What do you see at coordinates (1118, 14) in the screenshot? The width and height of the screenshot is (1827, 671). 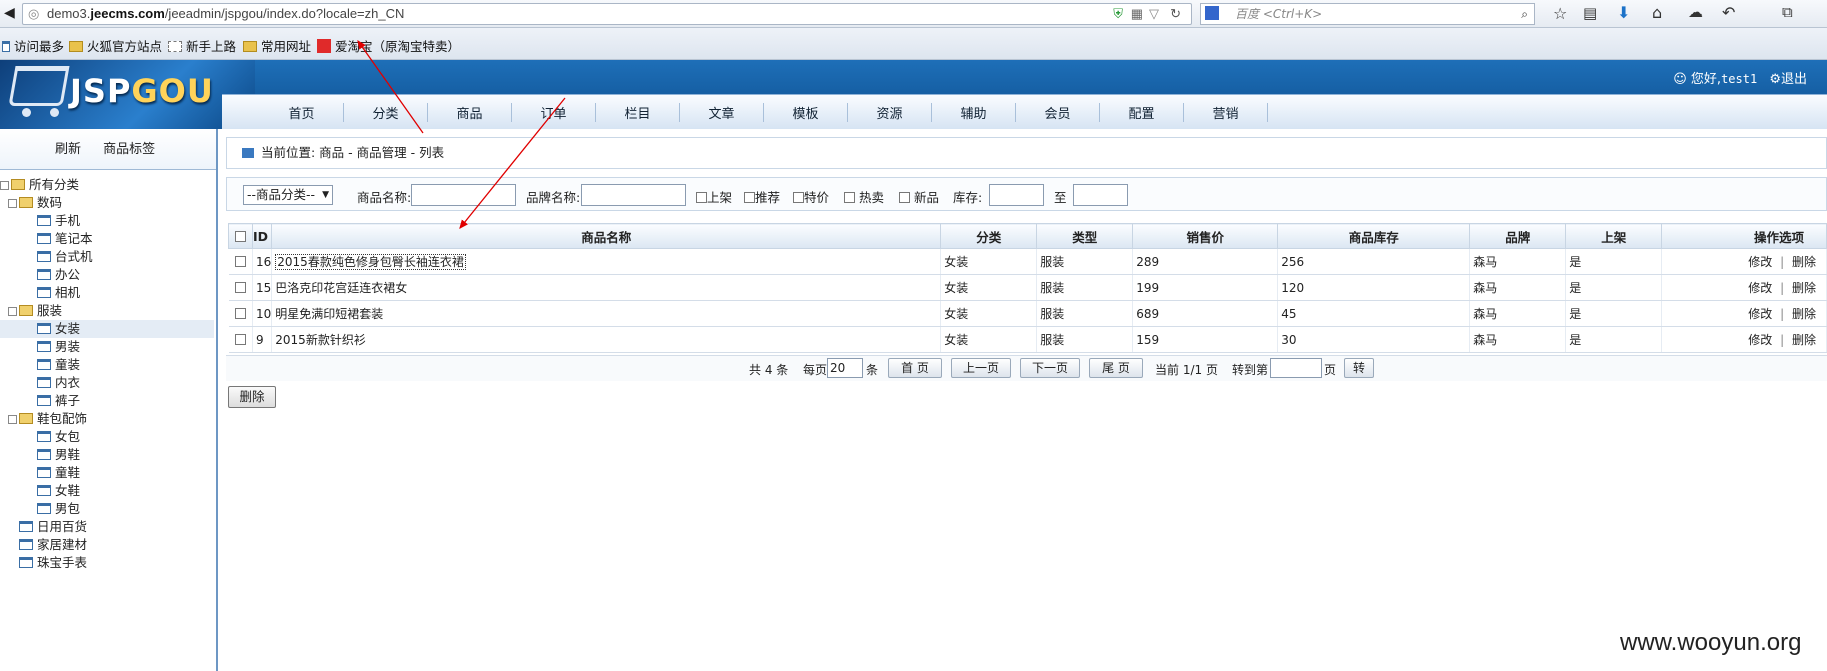 I see `shield-icon: ⛨` at bounding box center [1118, 14].